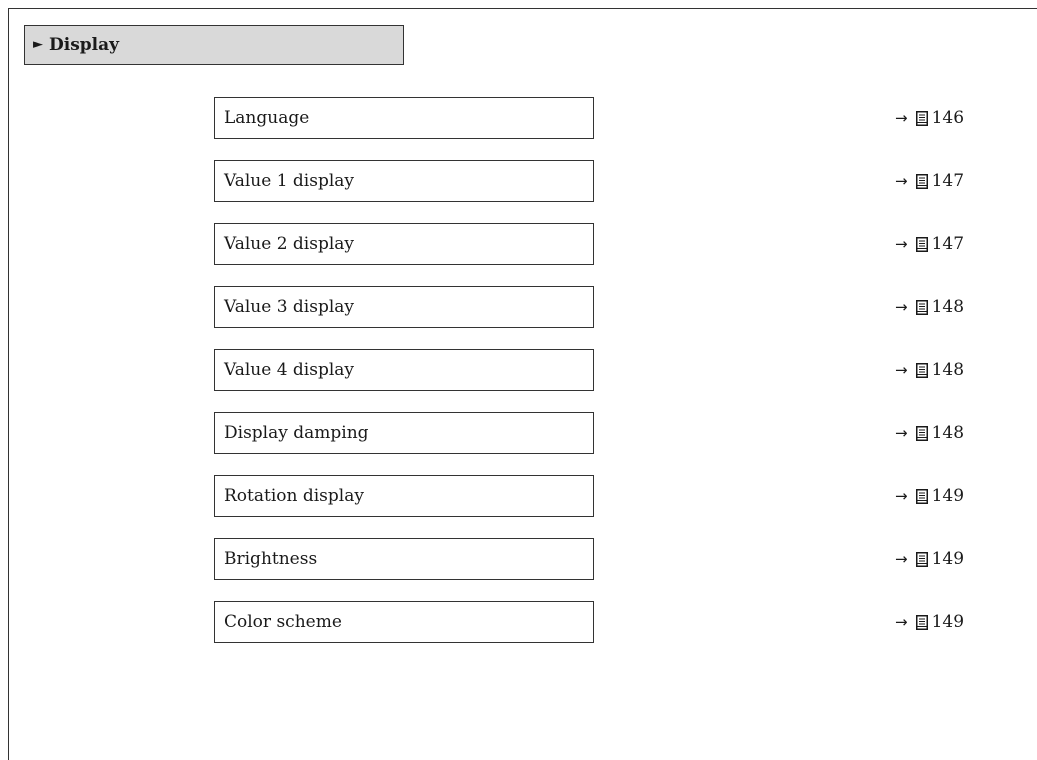  What do you see at coordinates (404, 307) in the screenshot?
I see `parameter-value-3-display: Value 3 display` at bounding box center [404, 307].